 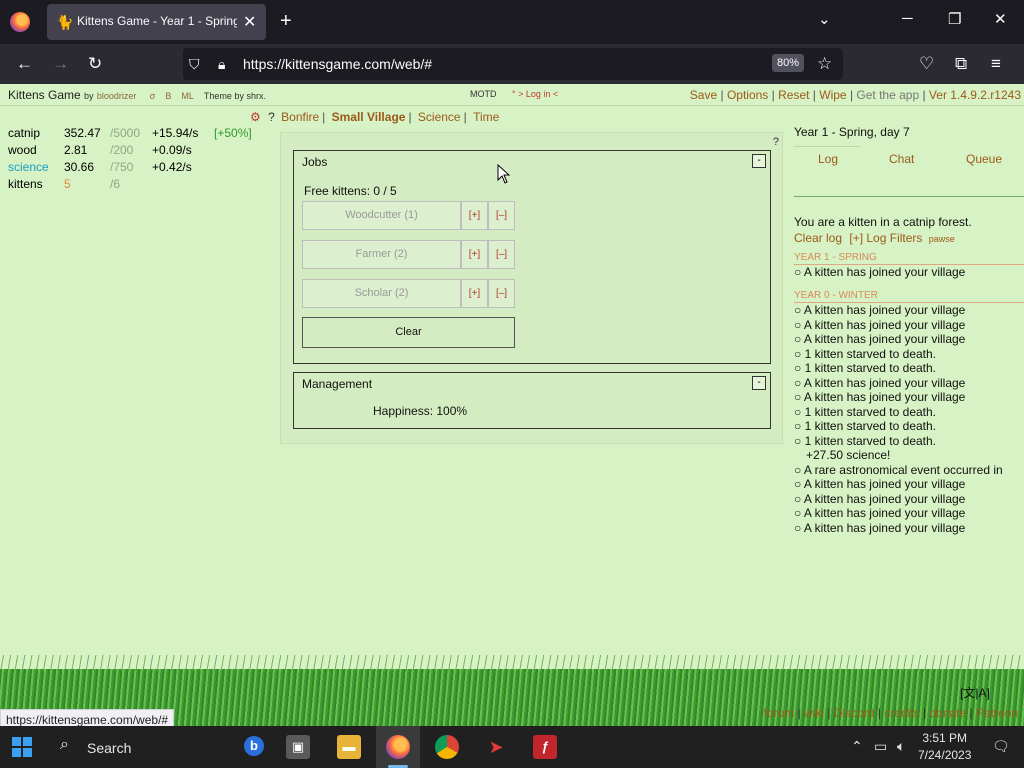 I want to click on clock-time: 3:51 PM, so click(x=945, y=738).